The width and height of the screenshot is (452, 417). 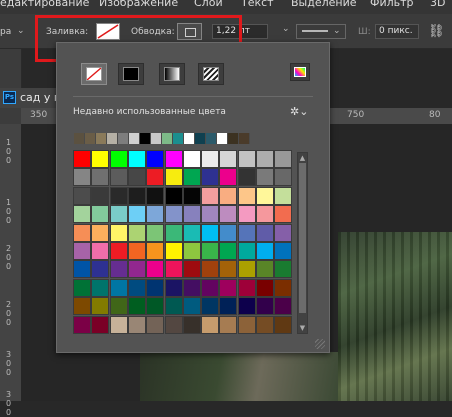 I want to click on scroll-up-icon: ▲, so click(x=302, y=158).